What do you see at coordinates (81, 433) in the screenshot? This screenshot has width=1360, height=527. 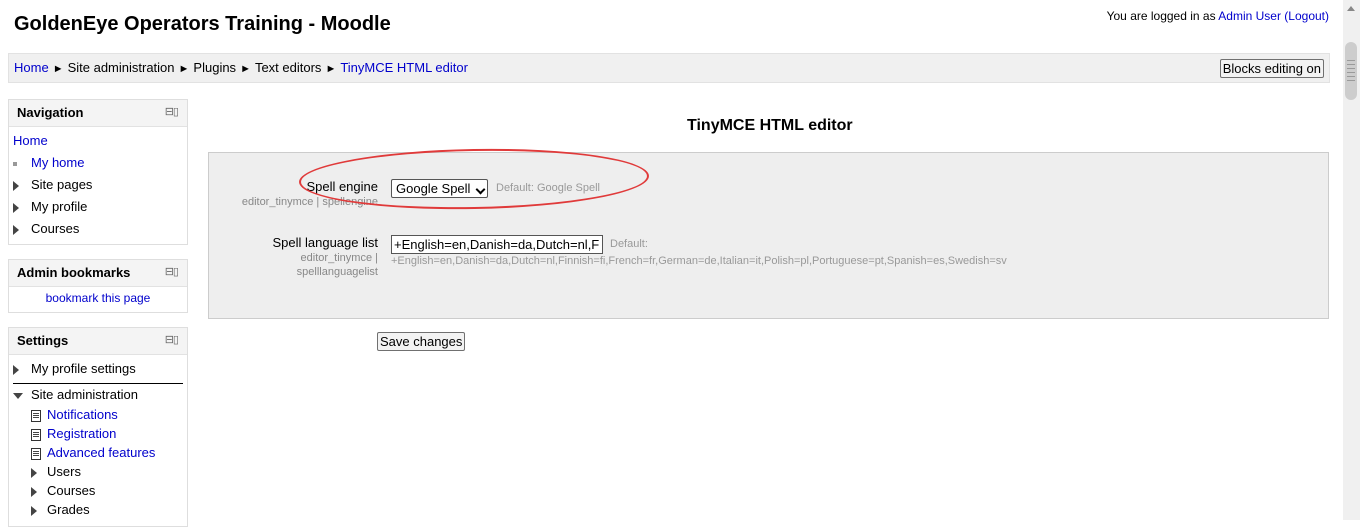 I see `site-admin-child-label: Registration` at bounding box center [81, 433].